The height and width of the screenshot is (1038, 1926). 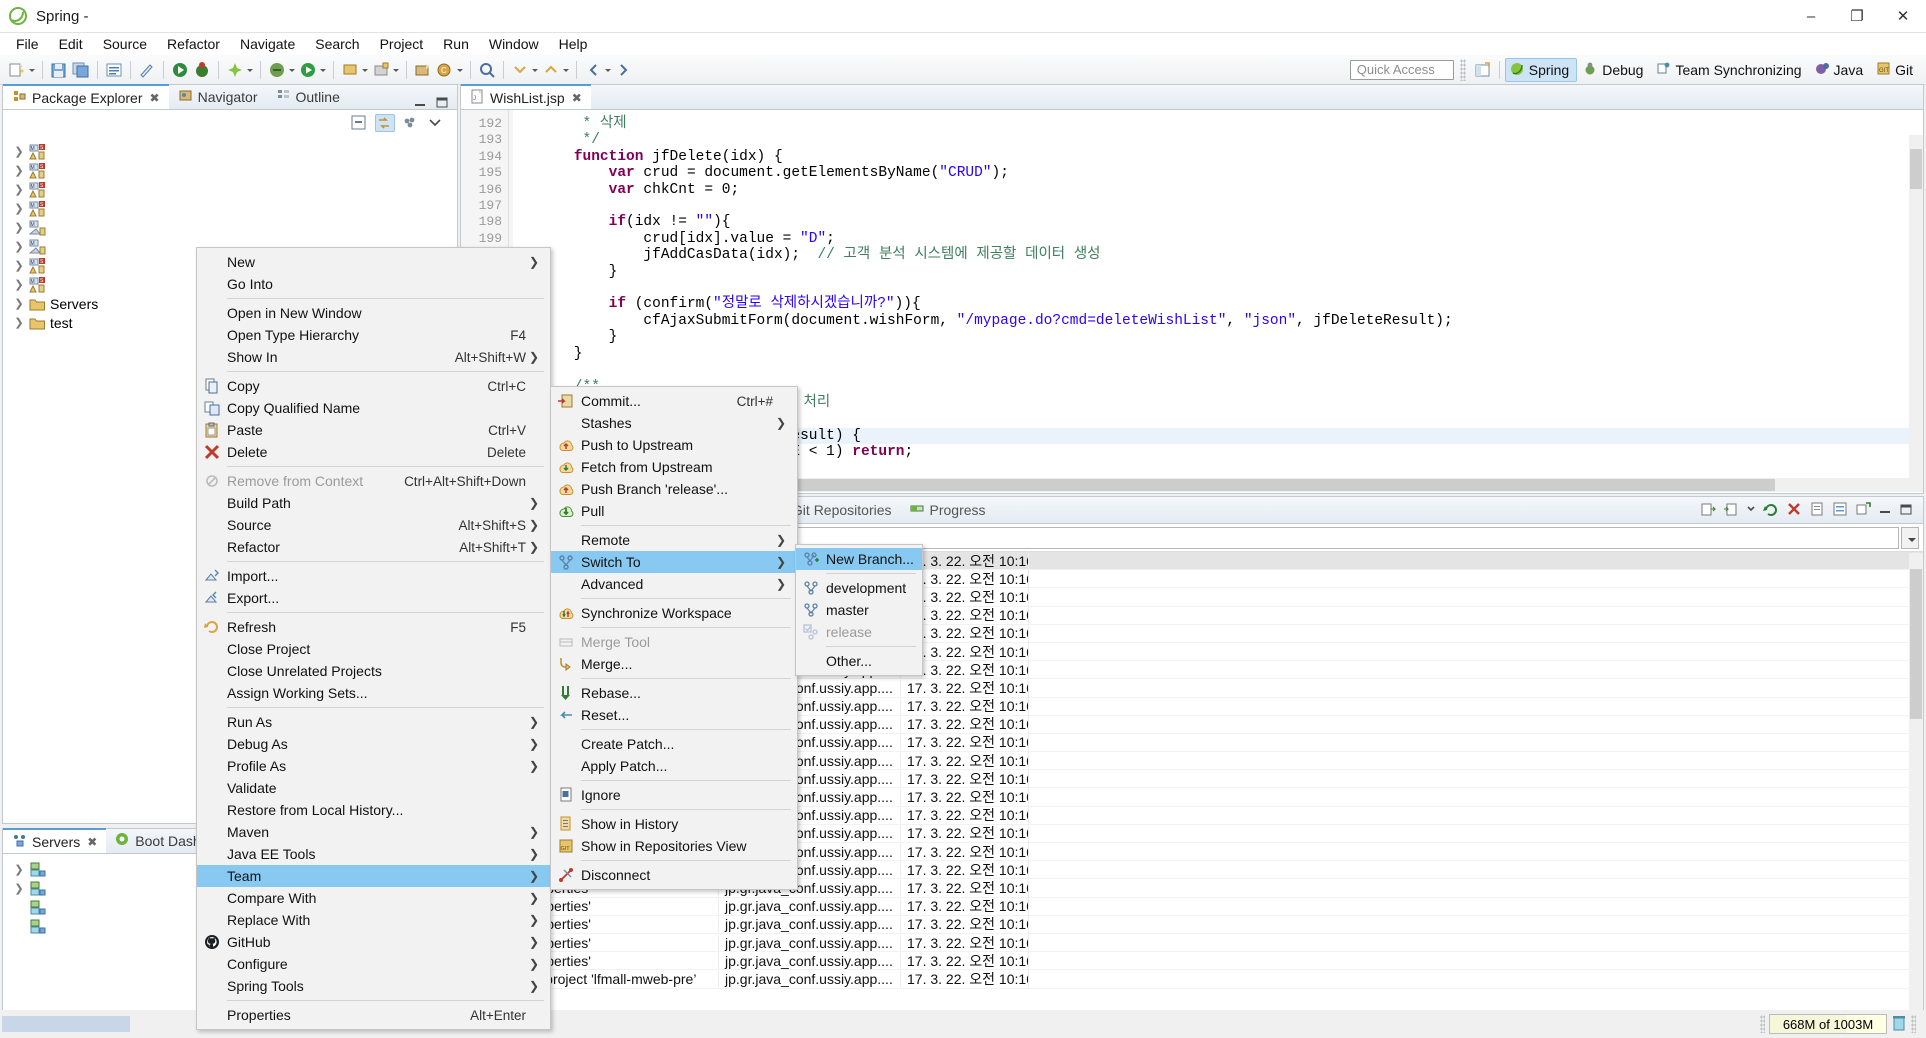 What do you see at coordinates (373, 986) in the screenshot?
I see `menu-item-spring-tools: Spring Tools ❯` at bounding box center [373, 986].